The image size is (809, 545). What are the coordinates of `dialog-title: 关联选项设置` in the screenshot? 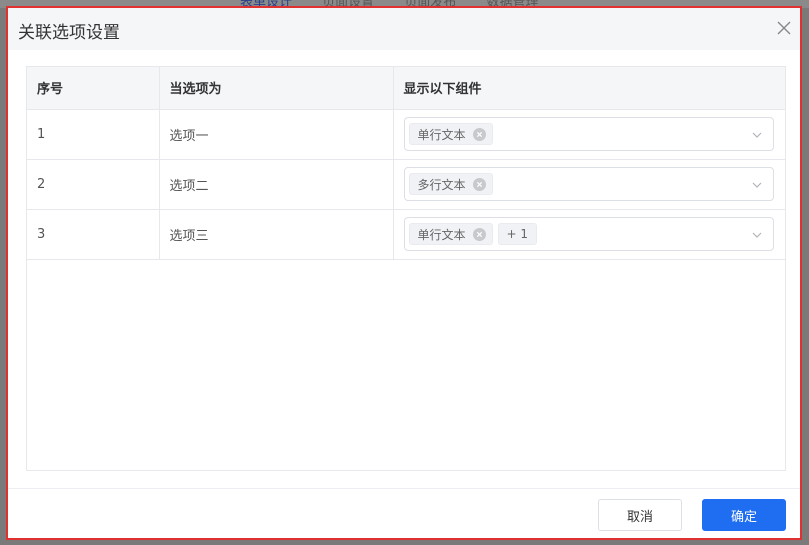 It's located at (69, 33).